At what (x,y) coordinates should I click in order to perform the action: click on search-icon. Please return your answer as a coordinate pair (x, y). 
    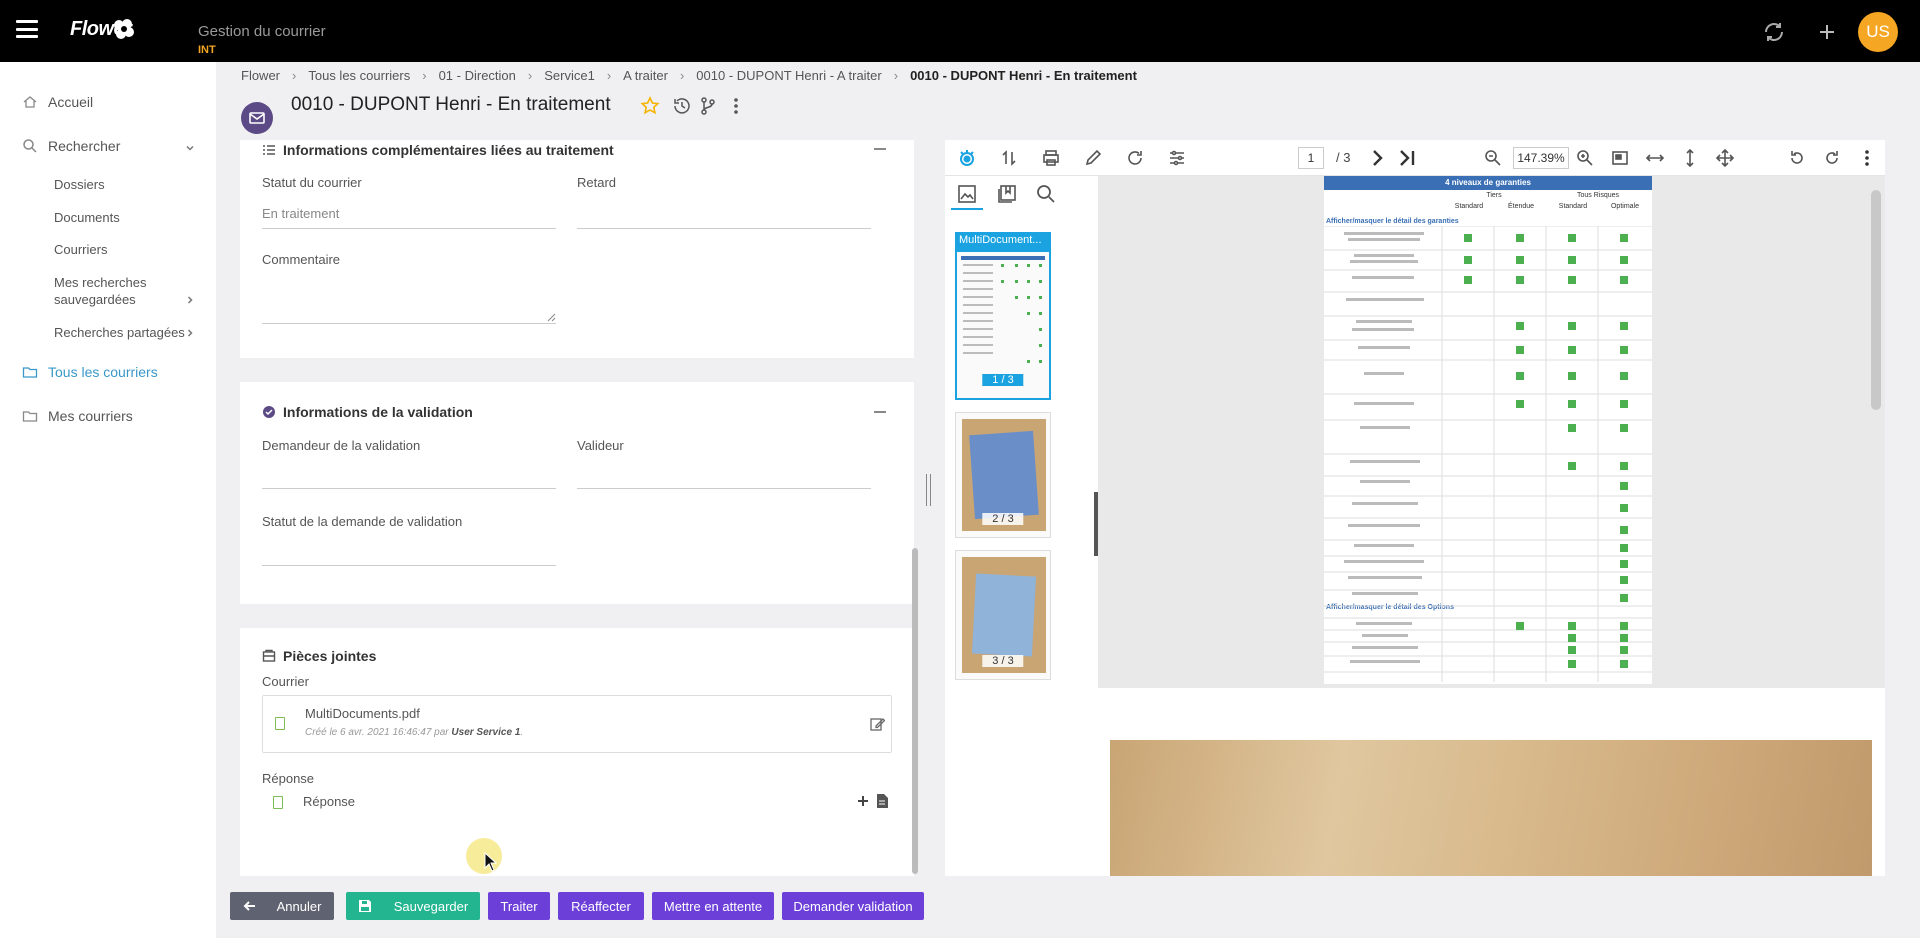
    Looking at the image, I should click on (1046, 194).